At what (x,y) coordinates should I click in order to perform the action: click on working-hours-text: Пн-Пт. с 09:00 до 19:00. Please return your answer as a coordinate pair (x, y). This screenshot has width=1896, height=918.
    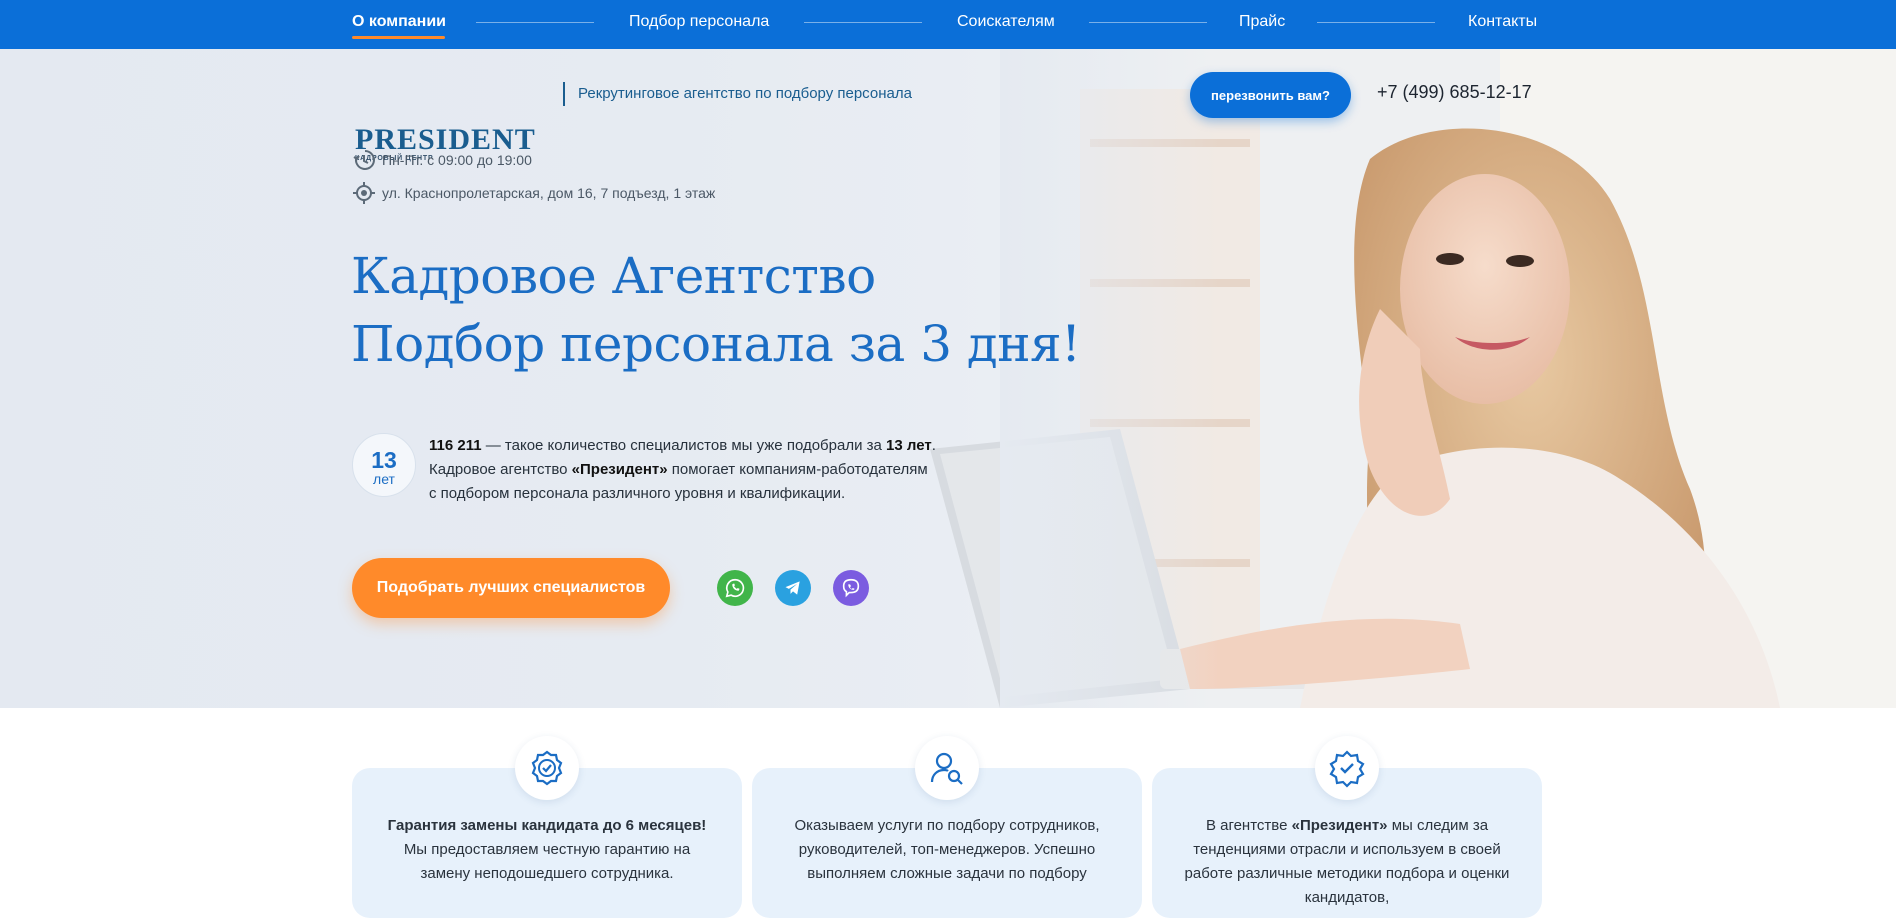
    Looking at the image, I should click on (457, 160).